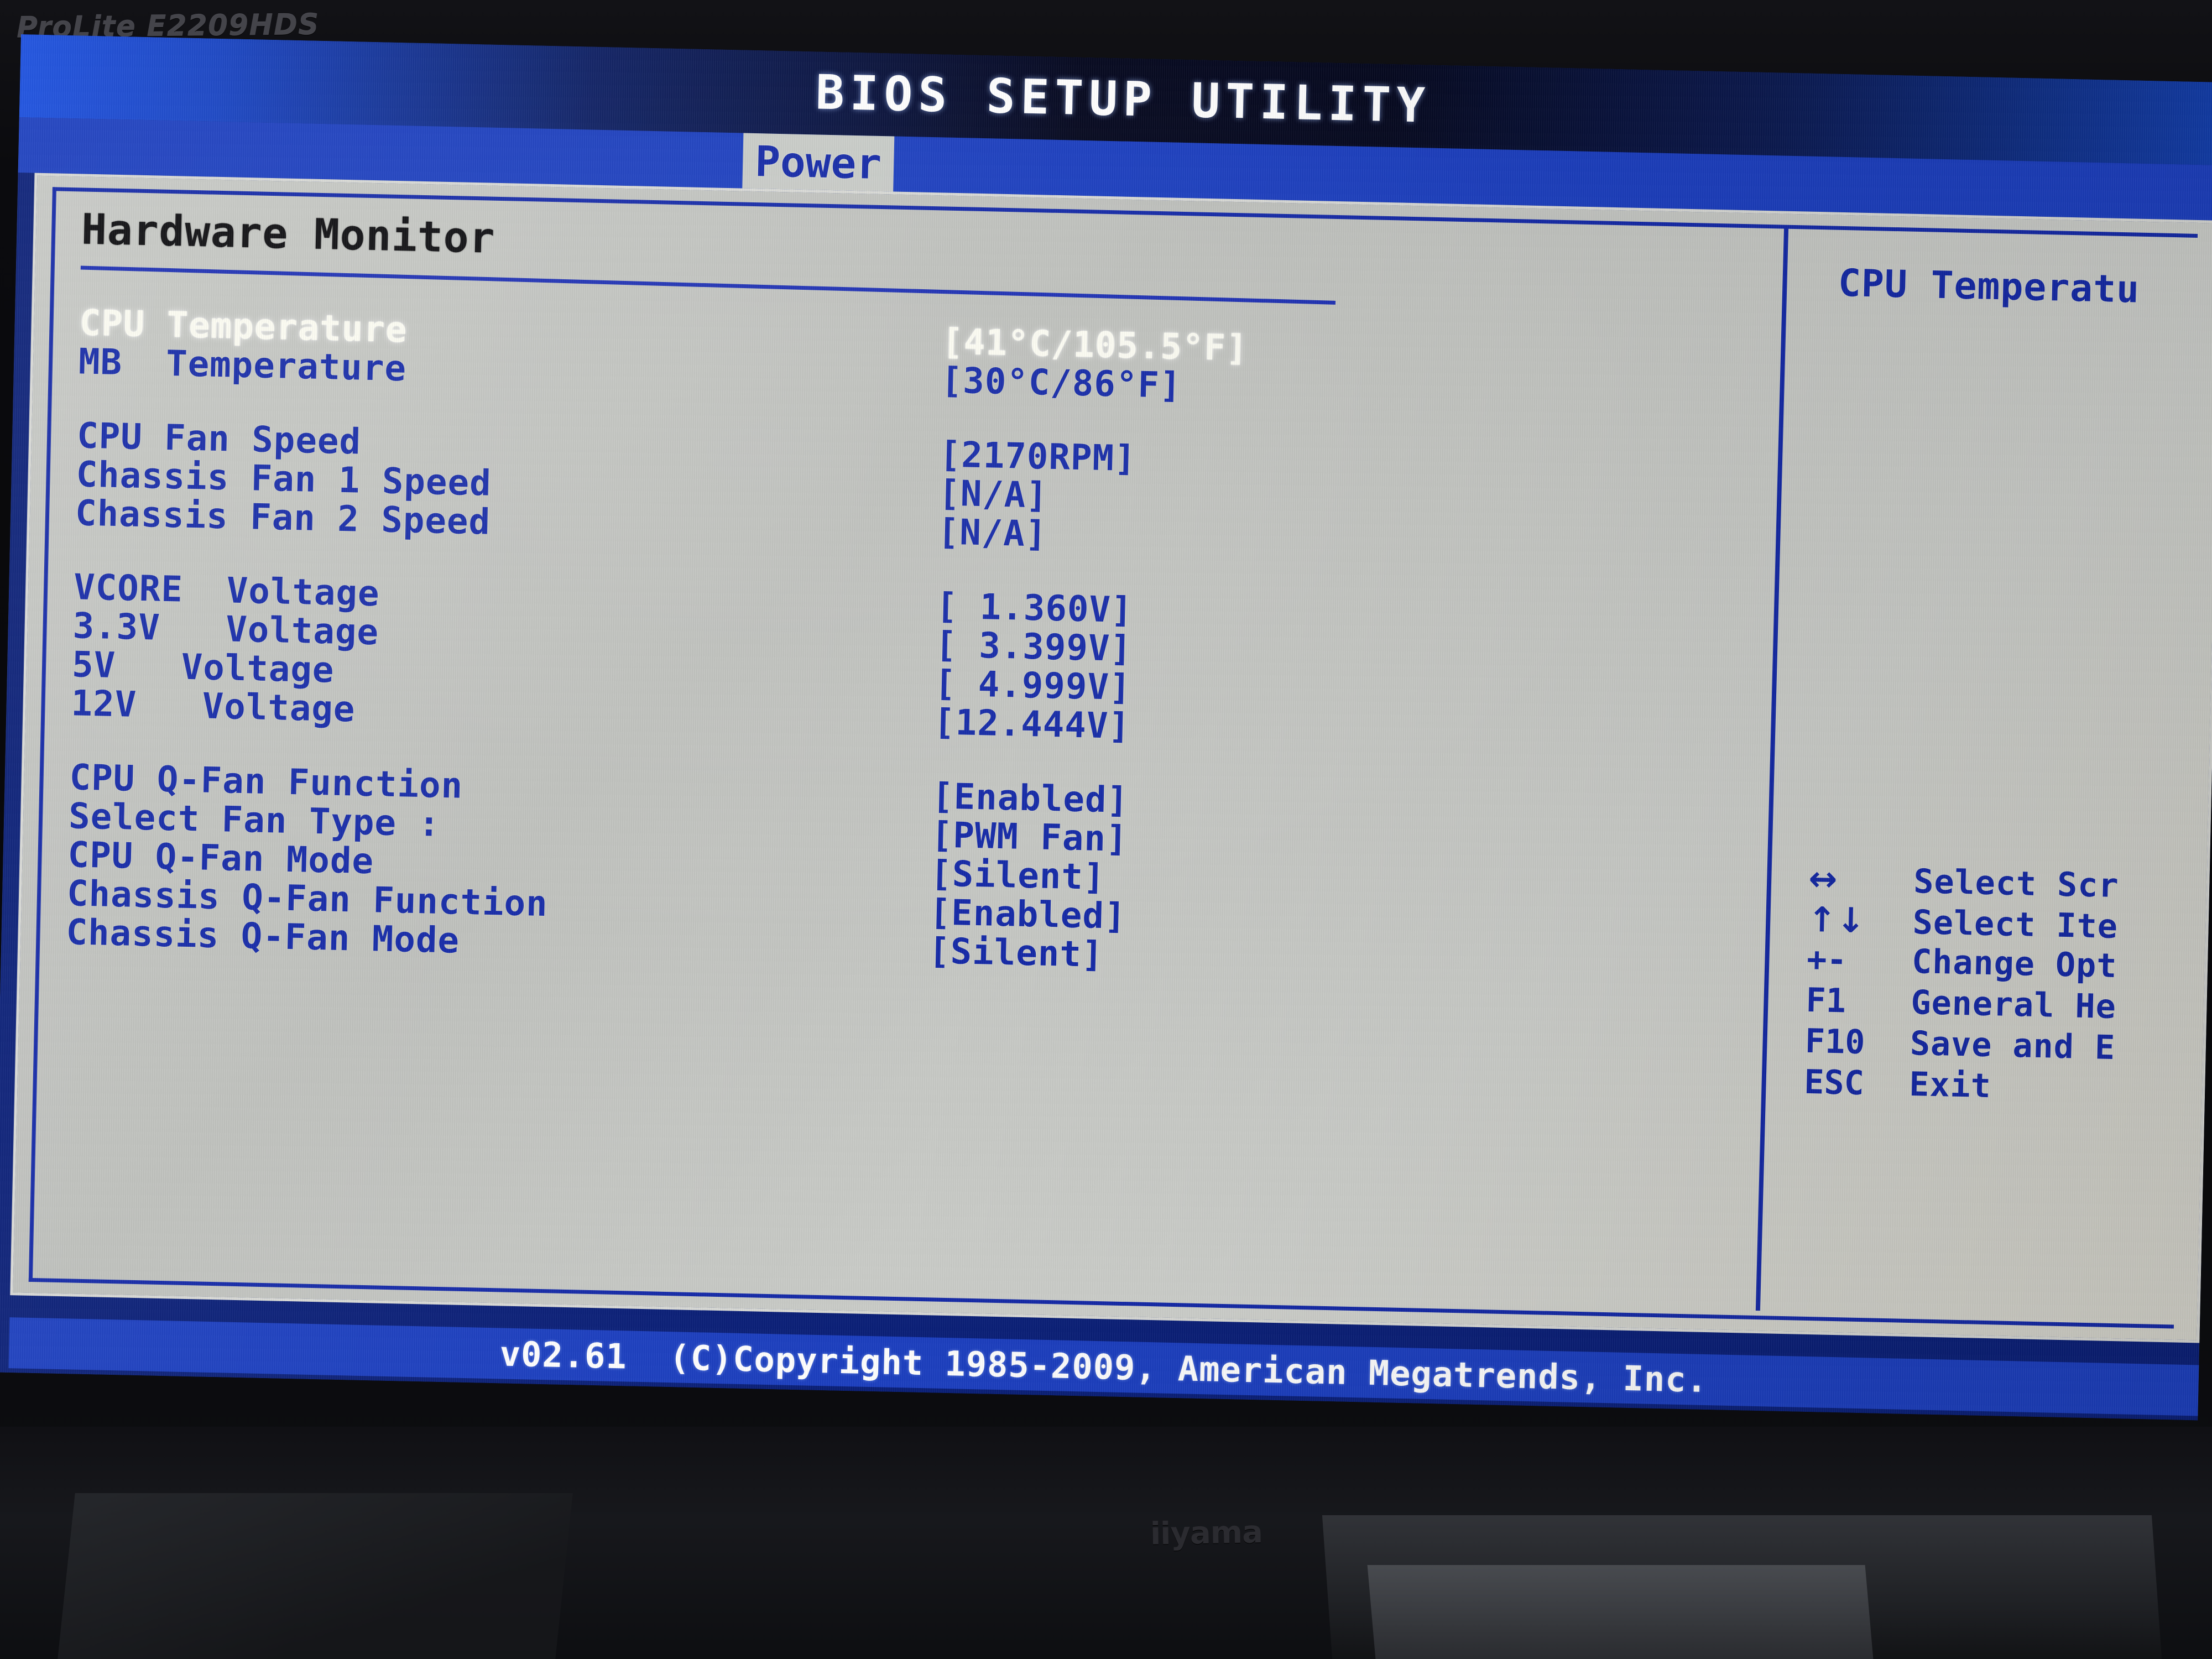  I want to click on setting-value: [ 4.999V], so click(1033, 686).